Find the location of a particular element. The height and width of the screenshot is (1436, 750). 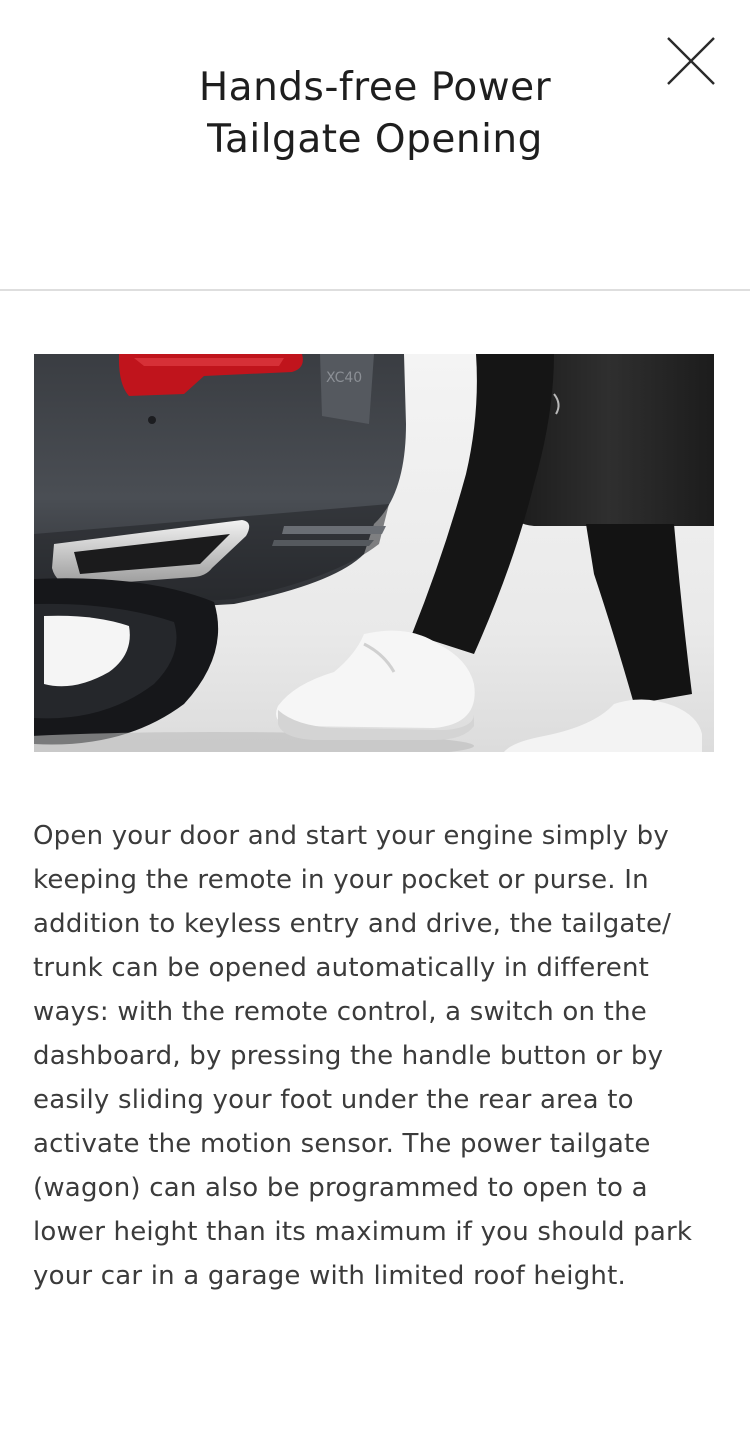

close-button is located at coordinates (691, 61).